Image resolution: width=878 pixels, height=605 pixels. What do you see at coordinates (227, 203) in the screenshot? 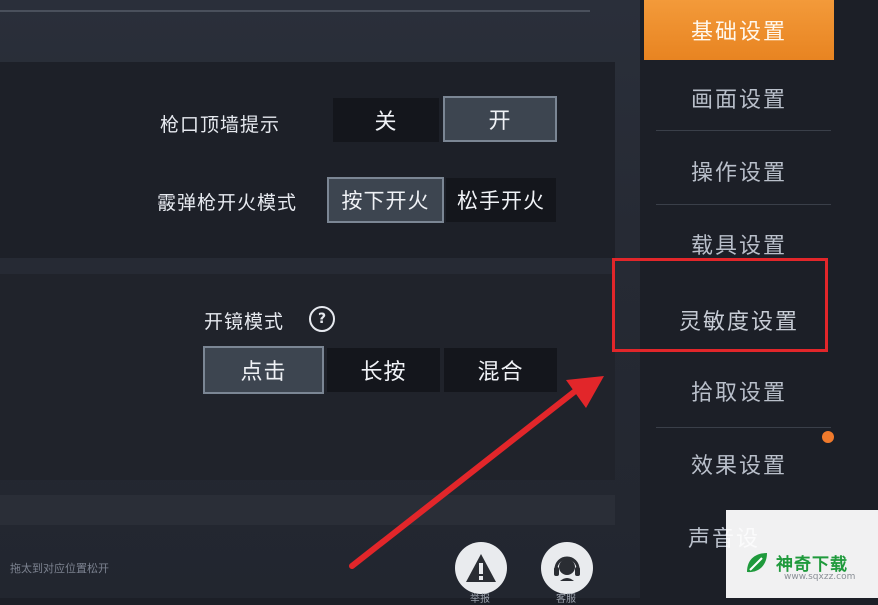
I see `shotgun-fire-mode-label: 霰弹枪开火模式` at bounding box center [227, 203].